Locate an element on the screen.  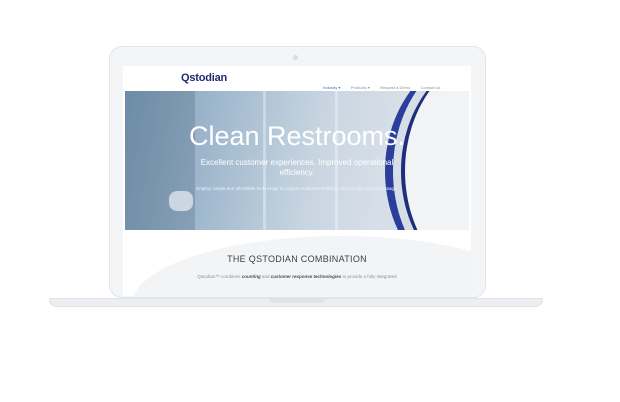
laptop-notch is located at coordinates (297, 300).